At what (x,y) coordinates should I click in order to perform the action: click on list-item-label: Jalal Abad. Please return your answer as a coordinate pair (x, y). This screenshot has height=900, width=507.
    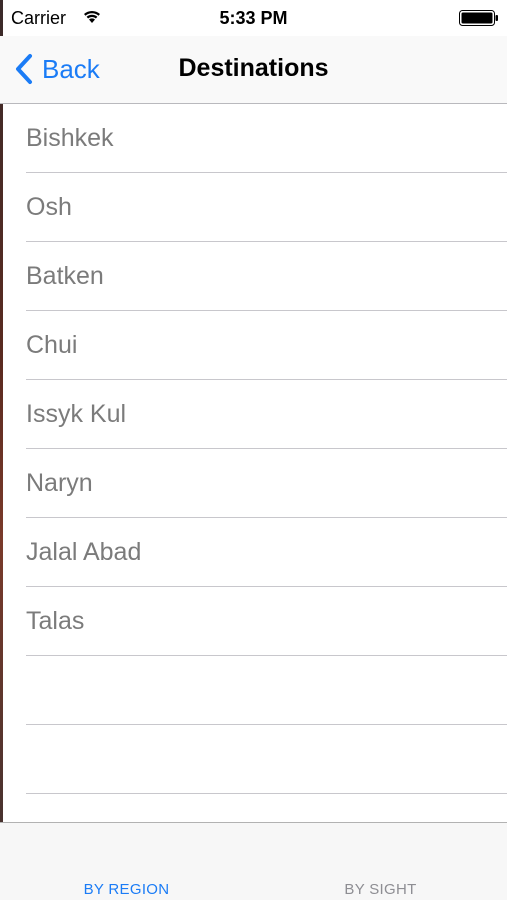
    Looking at the image, I should click on (84, 552).